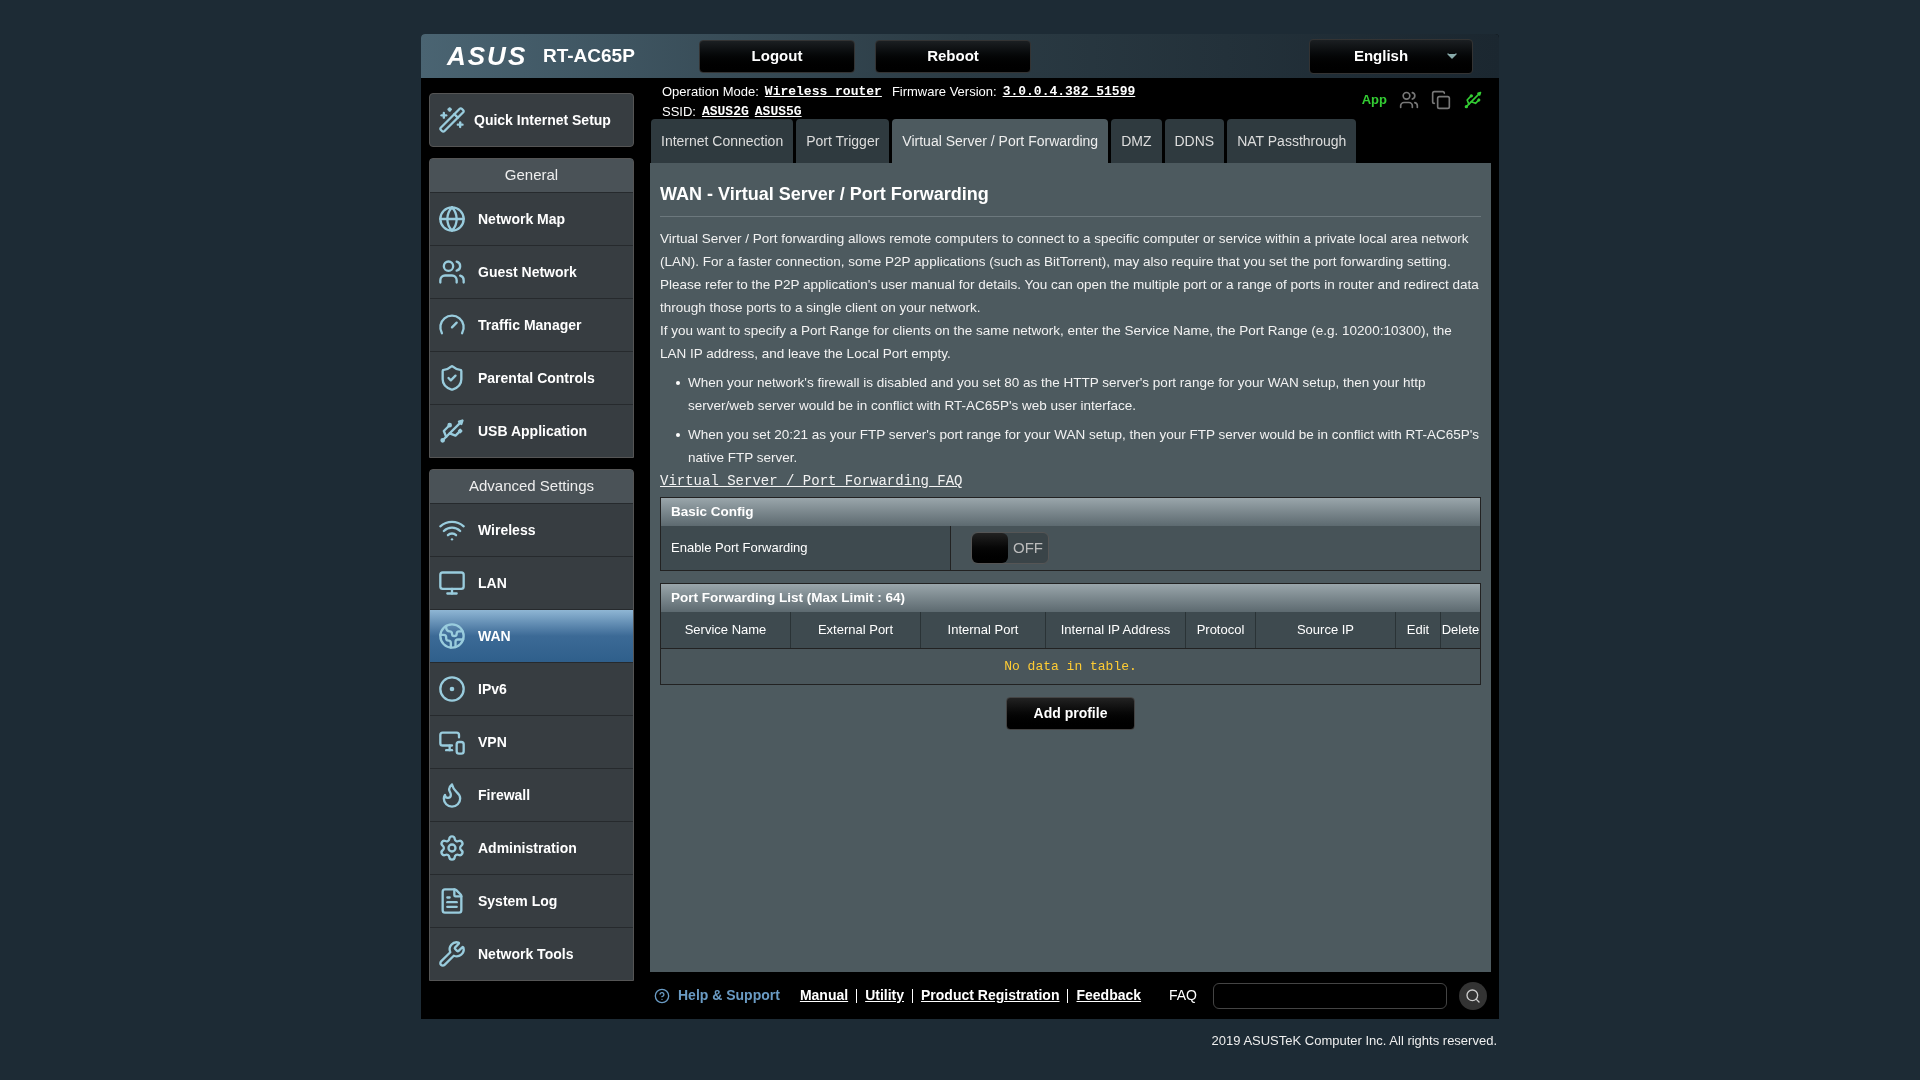 This screenshot has height=1080, width=1920. Describe the element at coordinates (1000, 141) in the screenshot. I see `tab: Virtual Server / Port Forwarding` at that location.